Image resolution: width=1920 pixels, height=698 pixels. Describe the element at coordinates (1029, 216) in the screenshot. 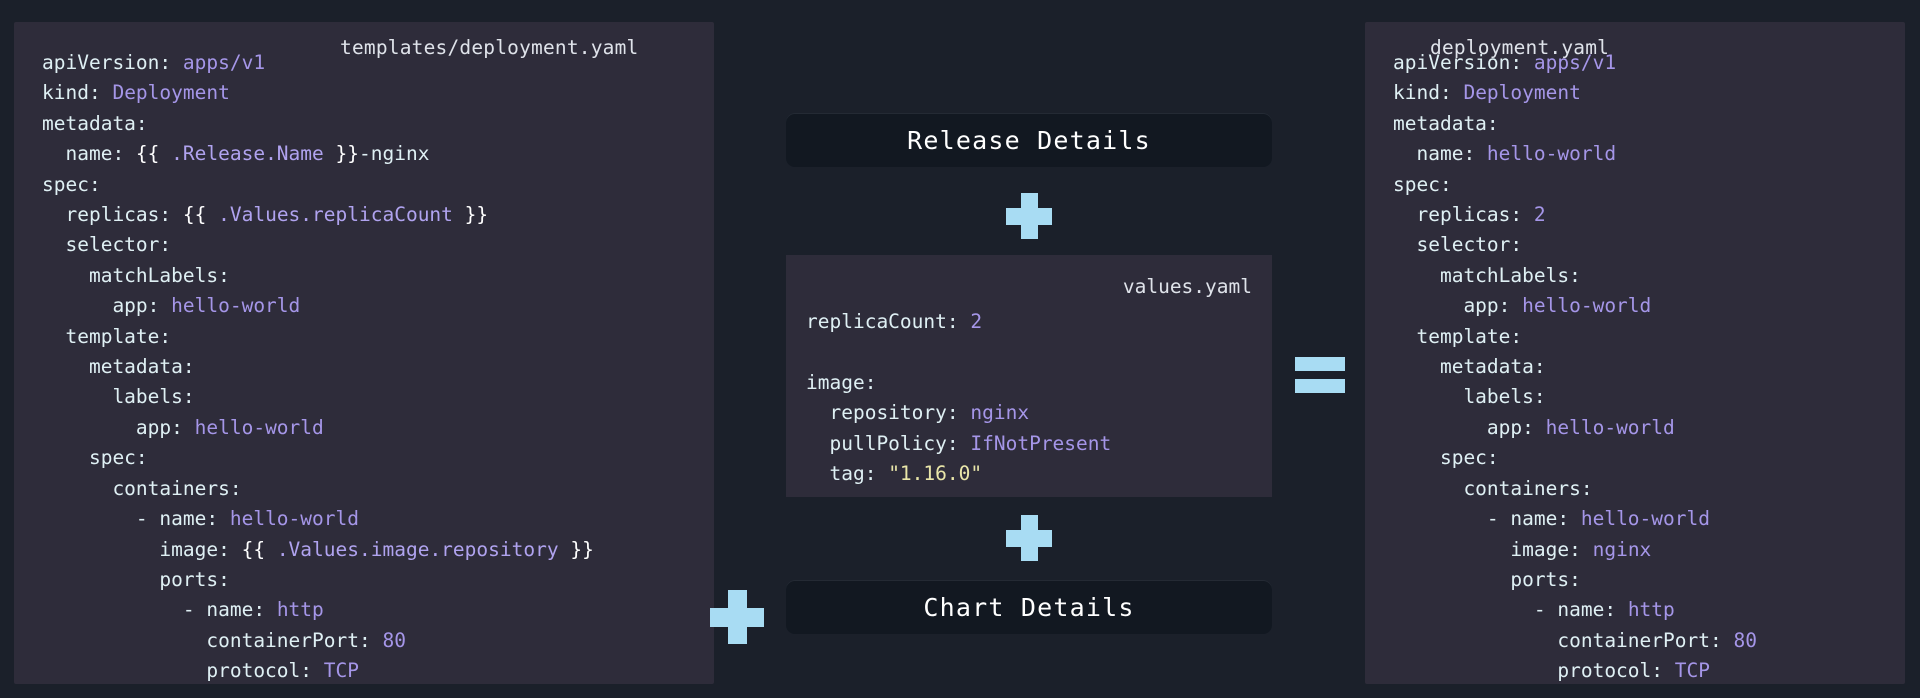

I see `plus-icon-top` at that location.